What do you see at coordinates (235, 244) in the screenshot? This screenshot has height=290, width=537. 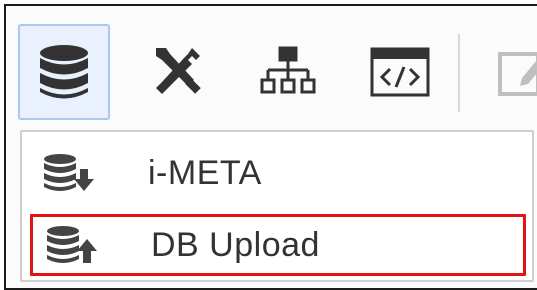 I see `menu-item-label: DB Upload` at bounding box center [235, 244].